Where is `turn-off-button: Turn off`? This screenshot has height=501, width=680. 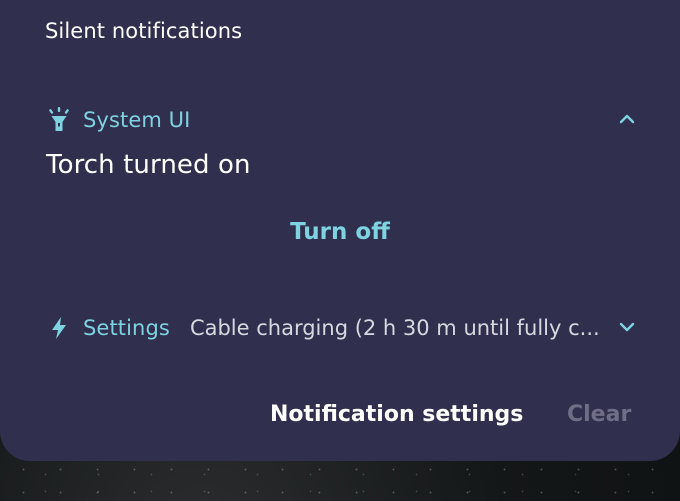 turn-off-button: Turn off is located at coordinates (340, 232).